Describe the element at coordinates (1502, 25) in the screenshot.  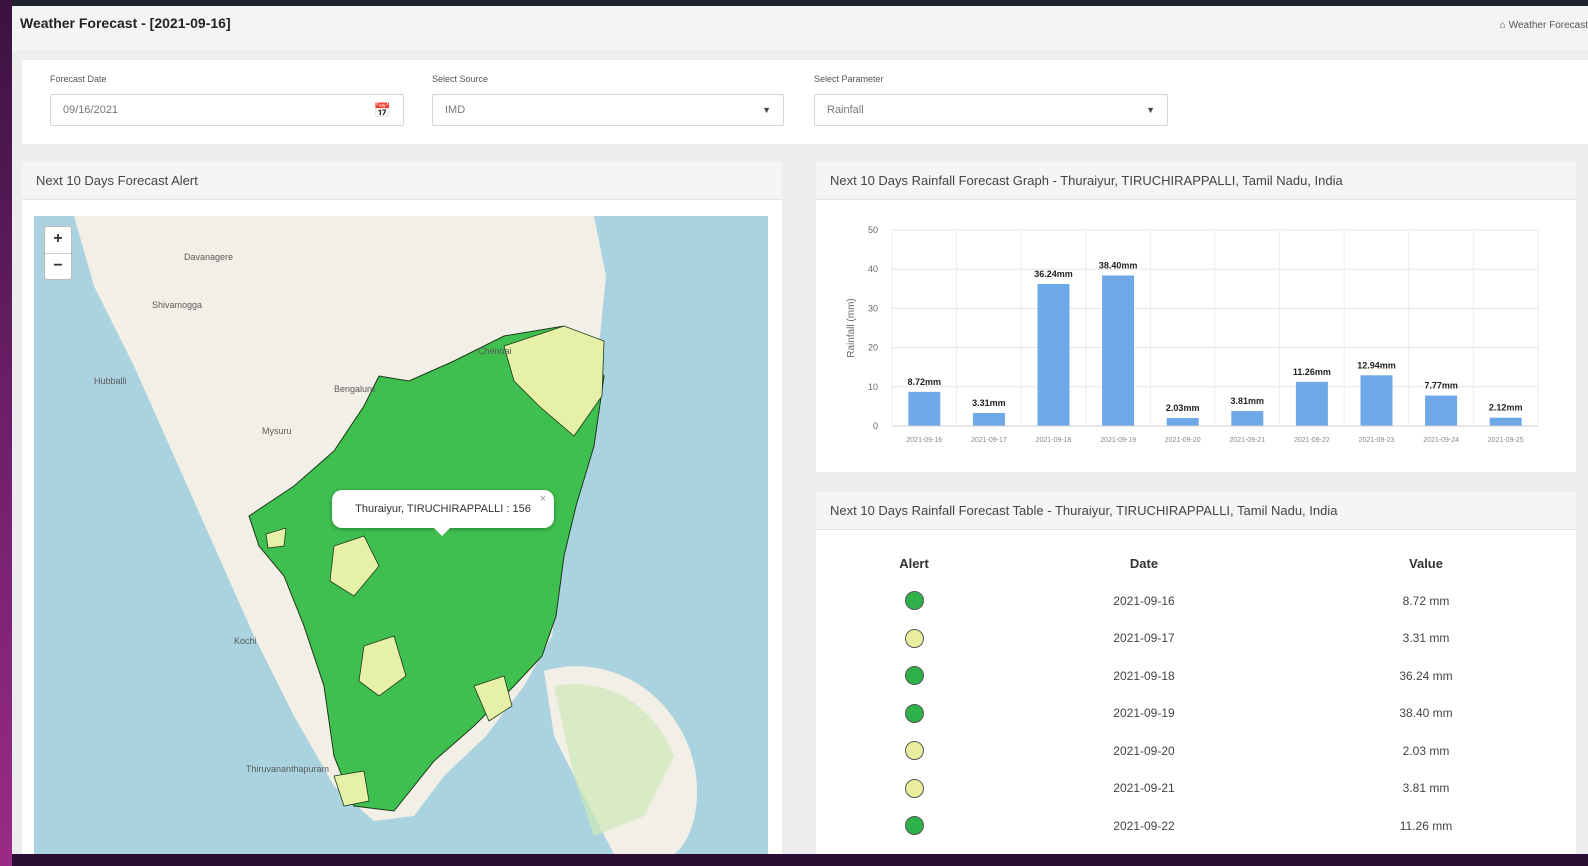
I see `home-icon: ⌂` at that location.